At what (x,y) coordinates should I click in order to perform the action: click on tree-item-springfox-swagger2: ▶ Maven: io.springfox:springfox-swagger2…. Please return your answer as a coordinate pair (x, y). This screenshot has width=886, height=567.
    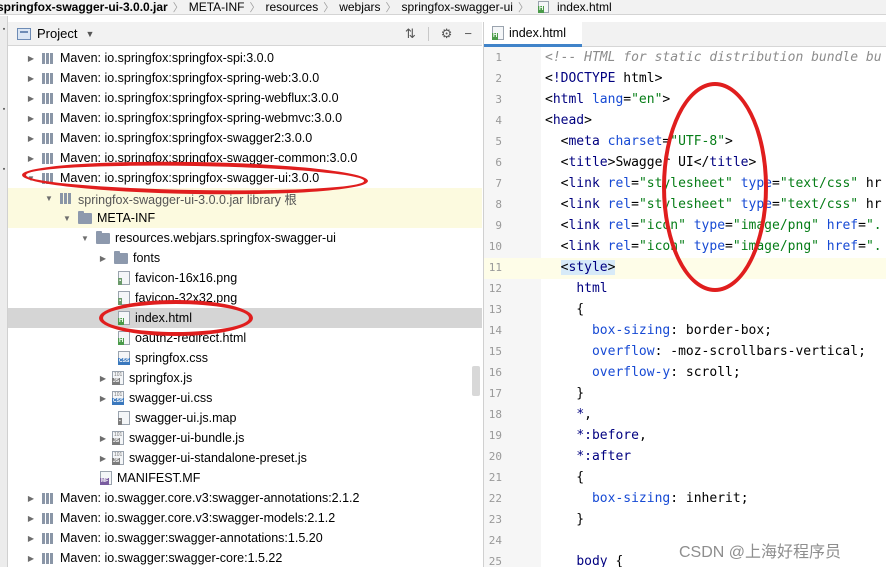
    Looking at the image, I should click on (245, 138).